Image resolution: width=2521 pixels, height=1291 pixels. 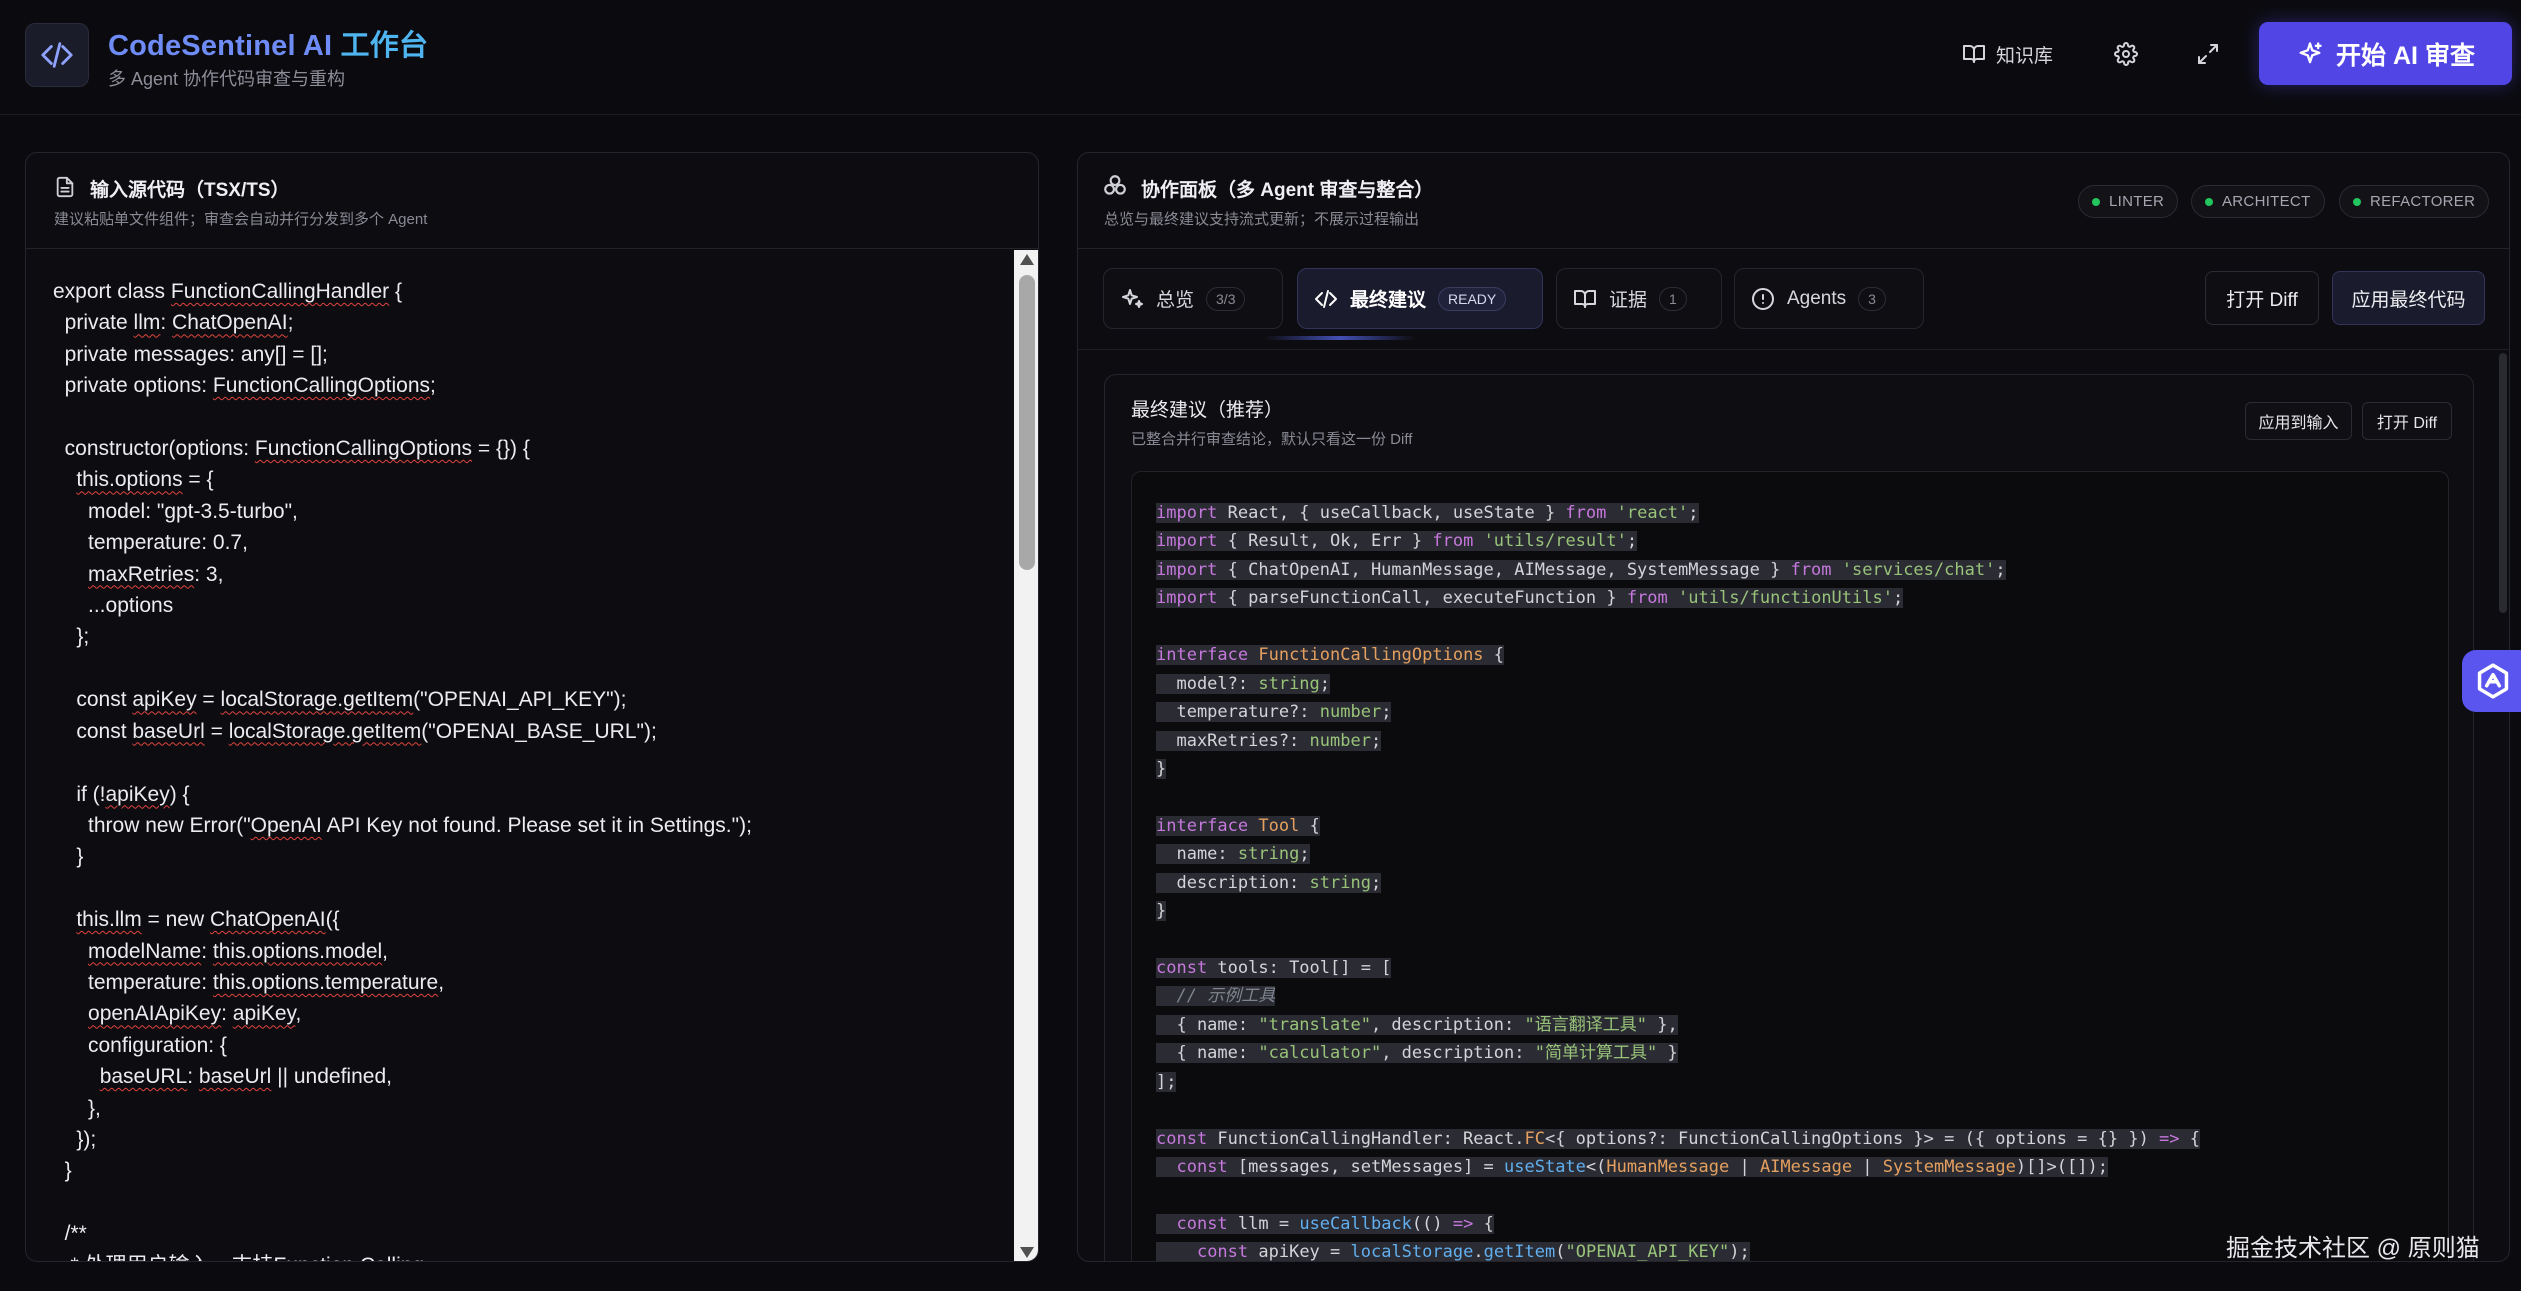 I want to click on code-line: temperature?: number;, so click(x=1274, y=712).